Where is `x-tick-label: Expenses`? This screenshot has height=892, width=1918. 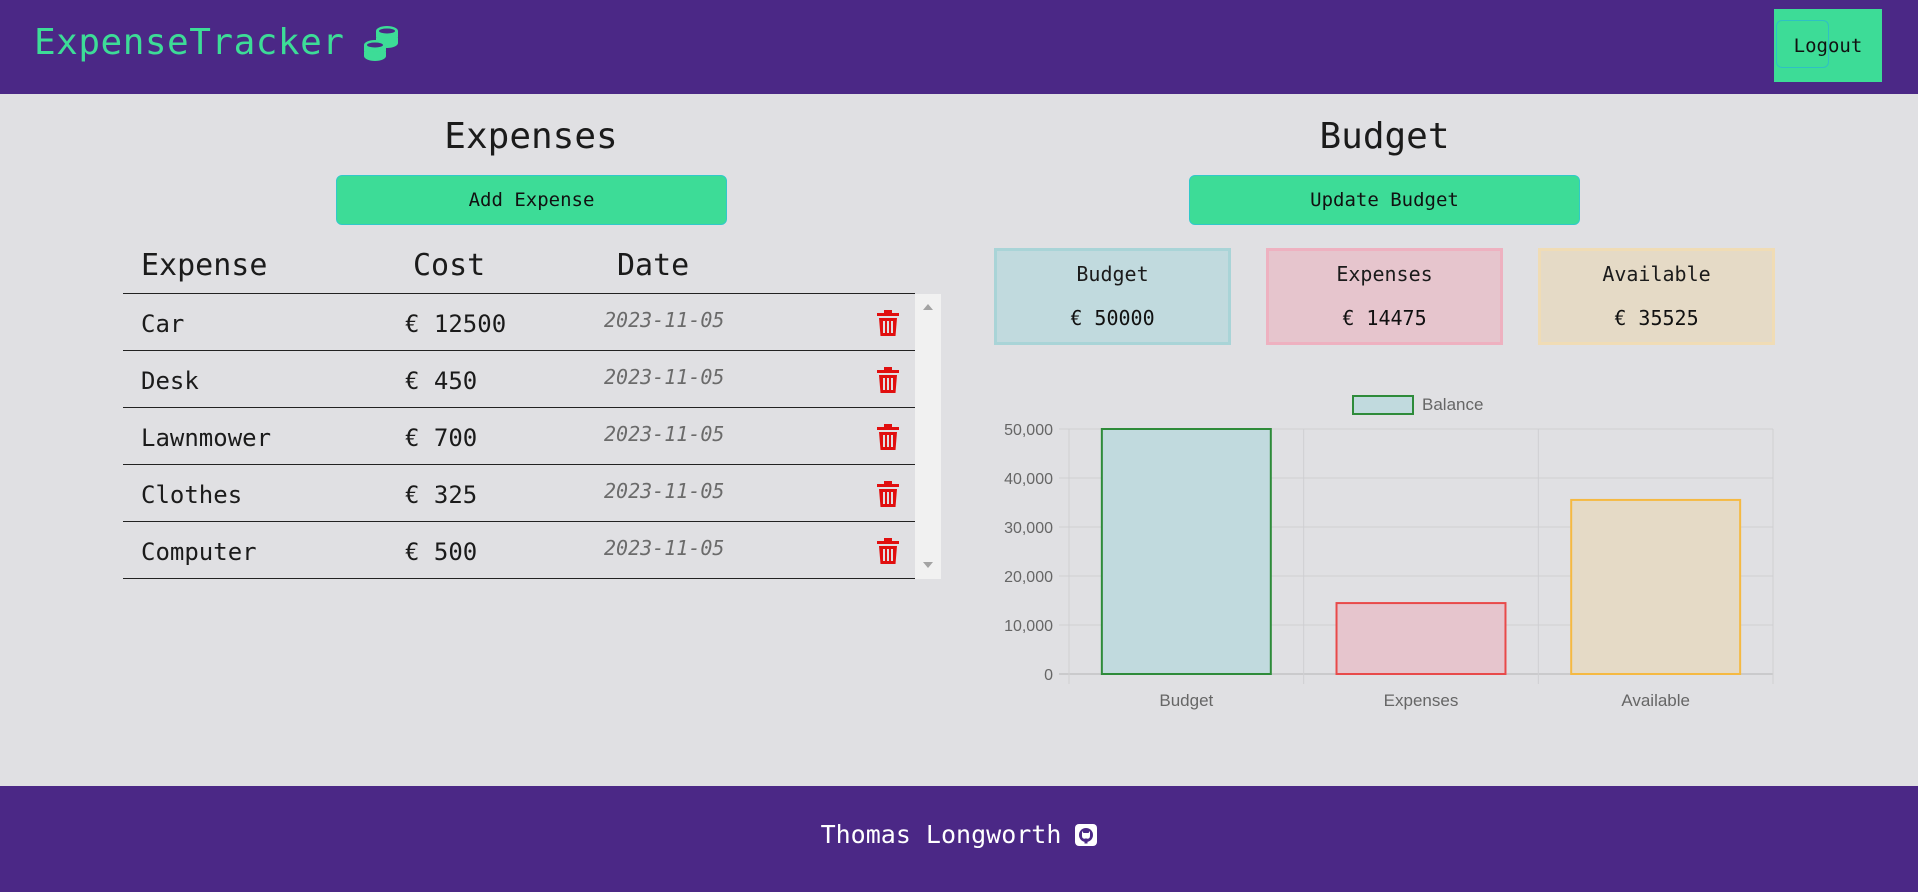
x-tick-label: Expenses is located at coordinates (1421, 700).